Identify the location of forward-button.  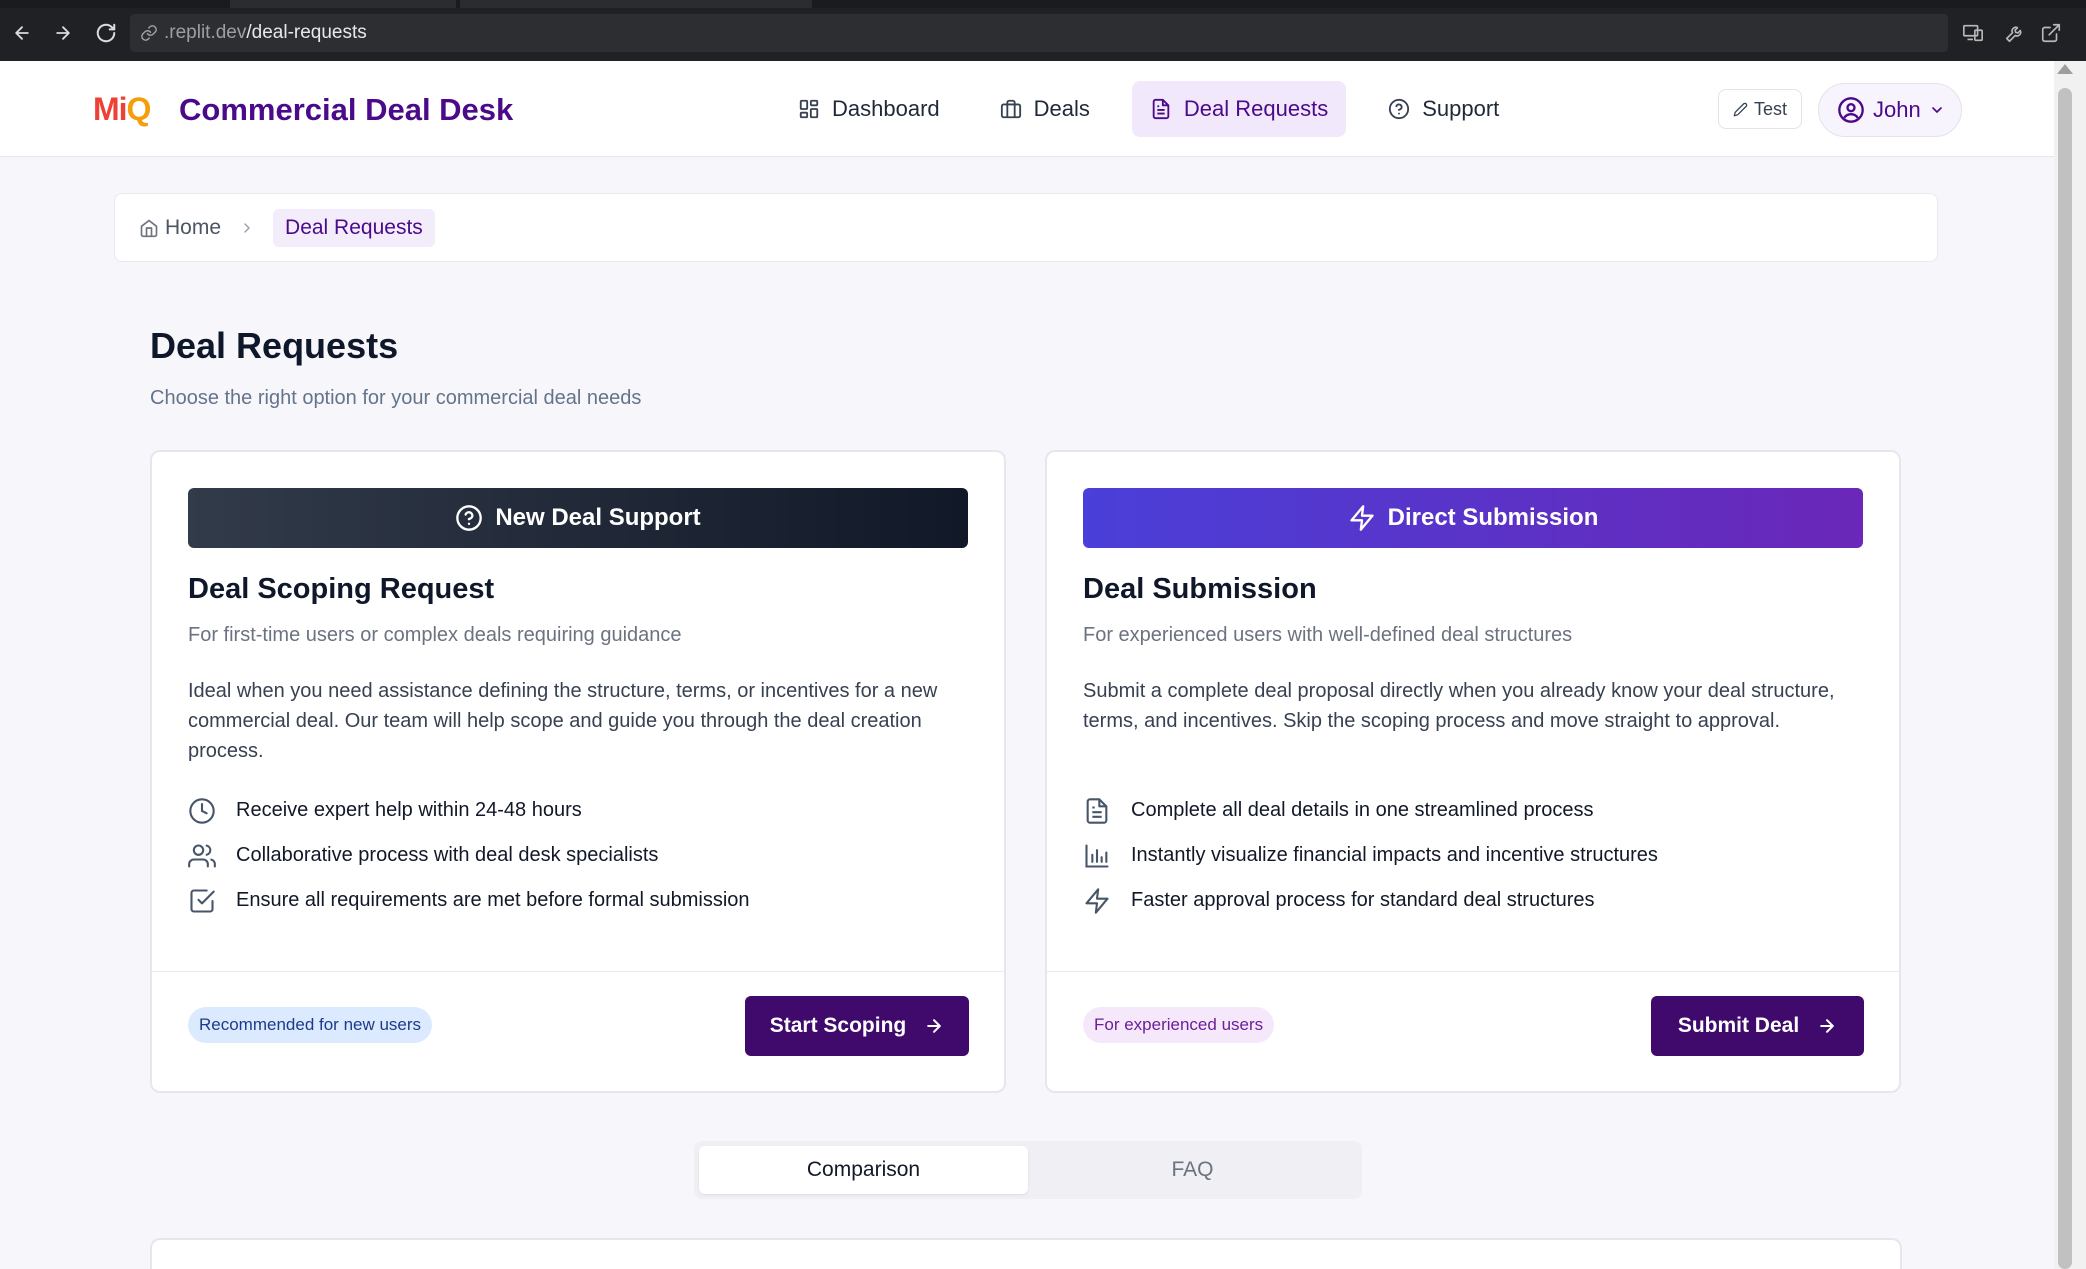
(63, 33).